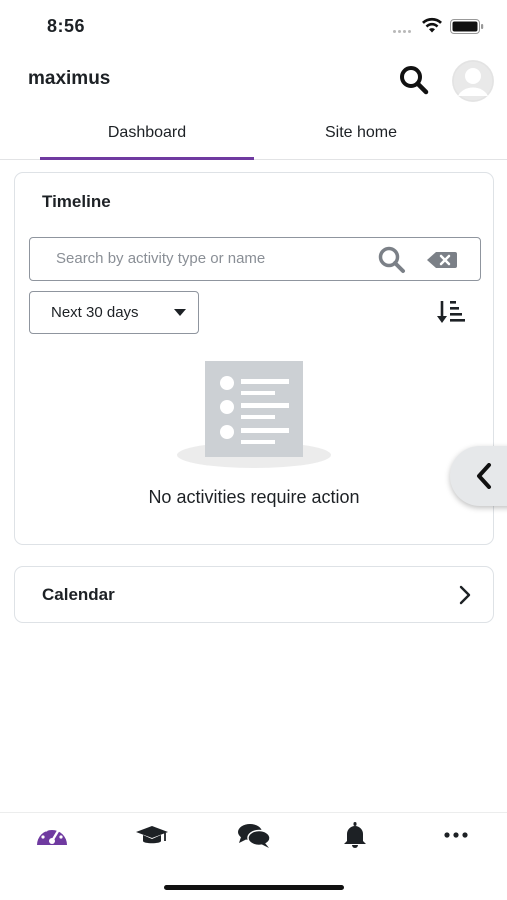 Image resolution: width=507 pixels, height=900 pixels. Describe the element at coordinates (253, 26) in the screenshot. I see `status-bar: 8:56` at that location.